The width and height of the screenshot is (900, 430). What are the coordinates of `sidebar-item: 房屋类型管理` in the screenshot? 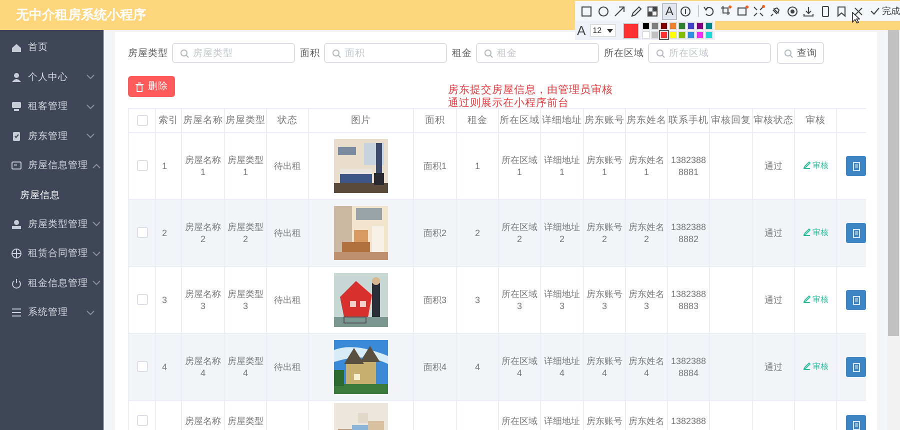 It's located at (51, 224).